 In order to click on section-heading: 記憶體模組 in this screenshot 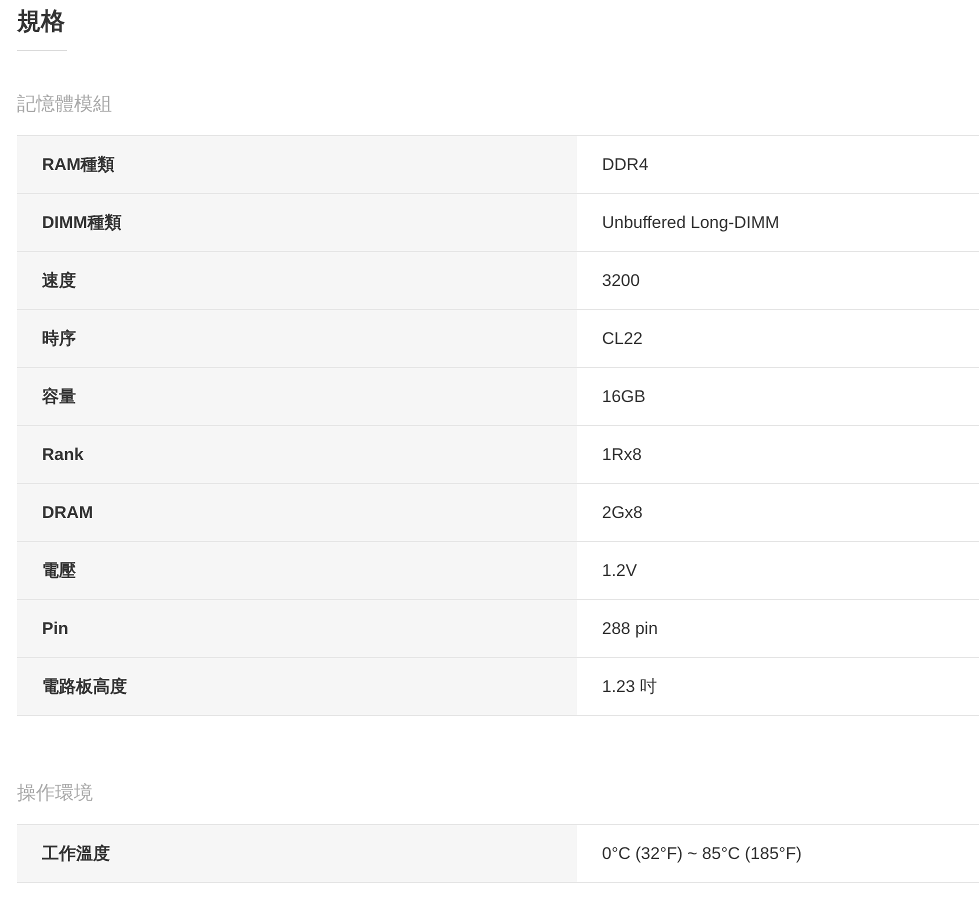, I will do `click(65, 105)`.